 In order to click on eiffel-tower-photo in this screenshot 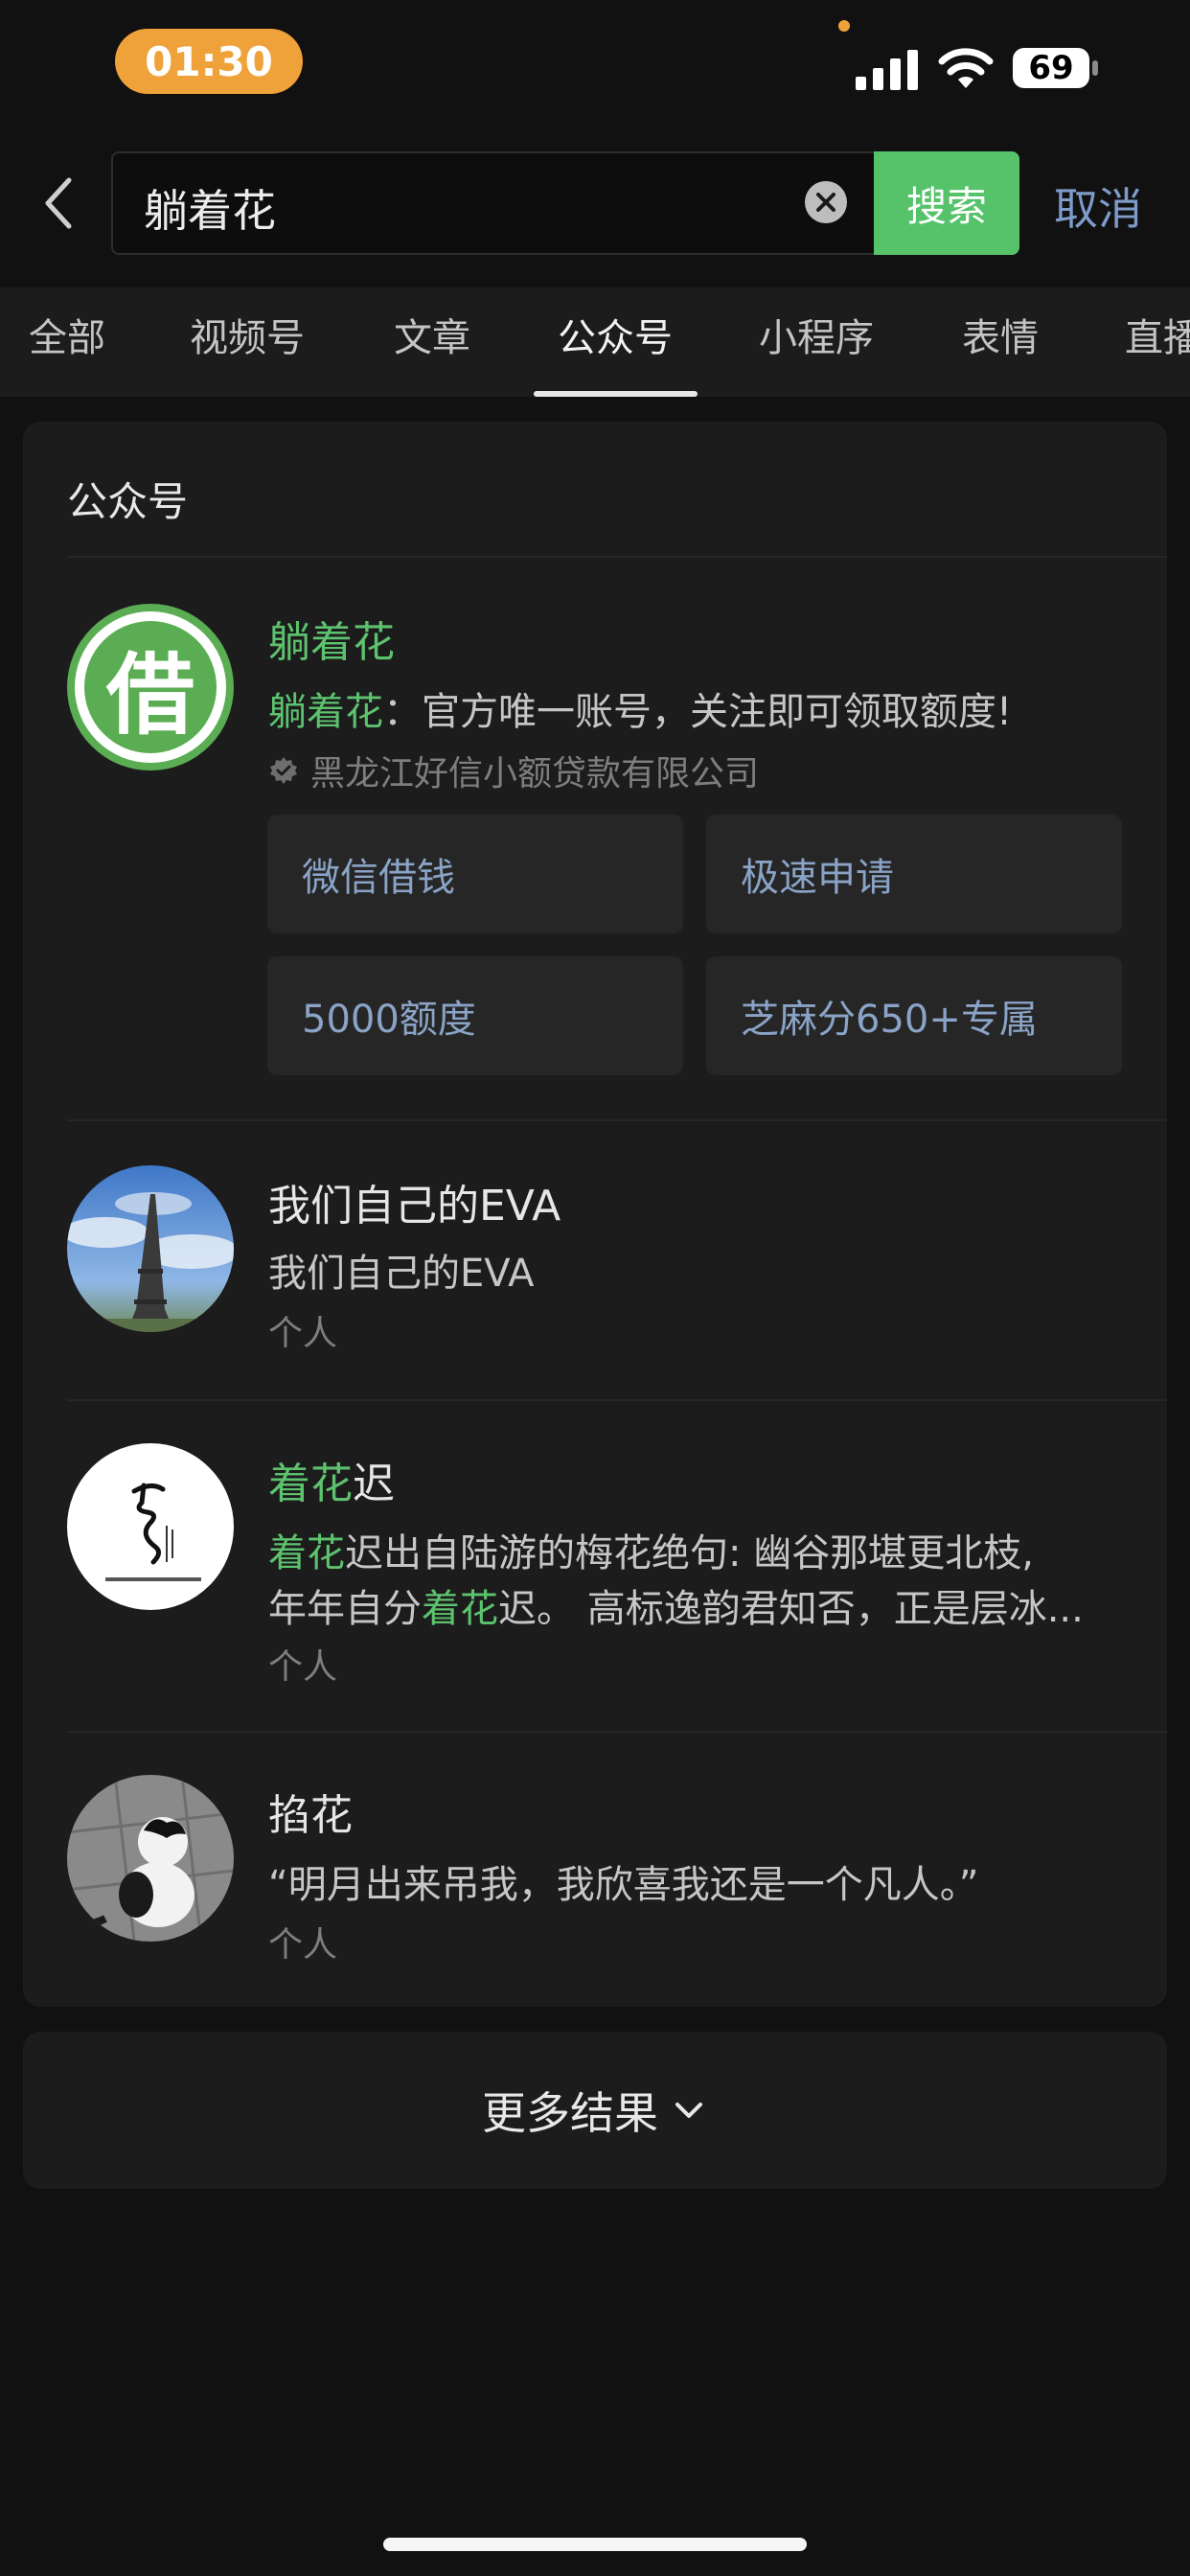, I will do `click(151, 1249)`.